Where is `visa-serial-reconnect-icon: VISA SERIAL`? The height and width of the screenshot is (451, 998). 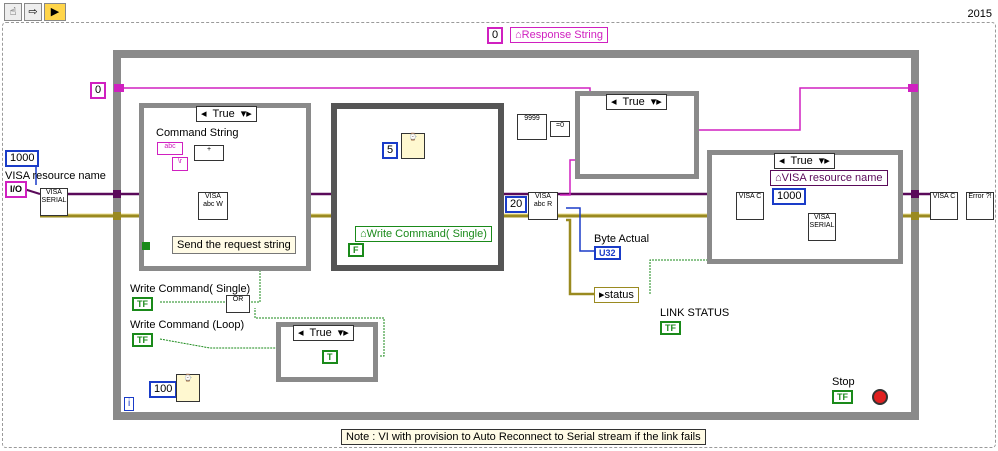 visa-serial-reconnect-icon: VISA SERIAL is located at coordinates (822, 227).